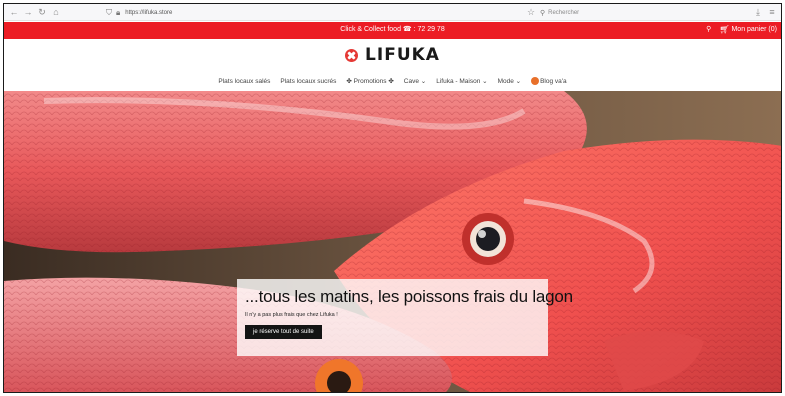 This screenshot has width=785, height=396. I want to click on site-logo: LIFUKA, so click(392, 55).